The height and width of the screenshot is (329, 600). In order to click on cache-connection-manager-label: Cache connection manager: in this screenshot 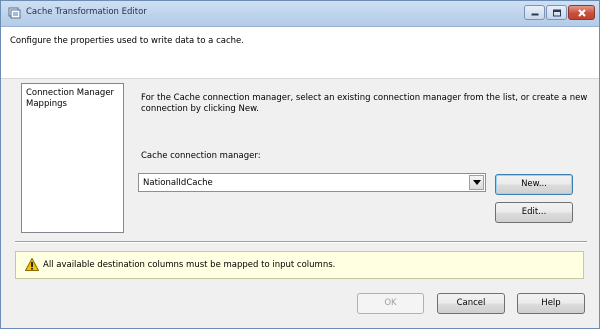, I will do `click(201, 156)`.